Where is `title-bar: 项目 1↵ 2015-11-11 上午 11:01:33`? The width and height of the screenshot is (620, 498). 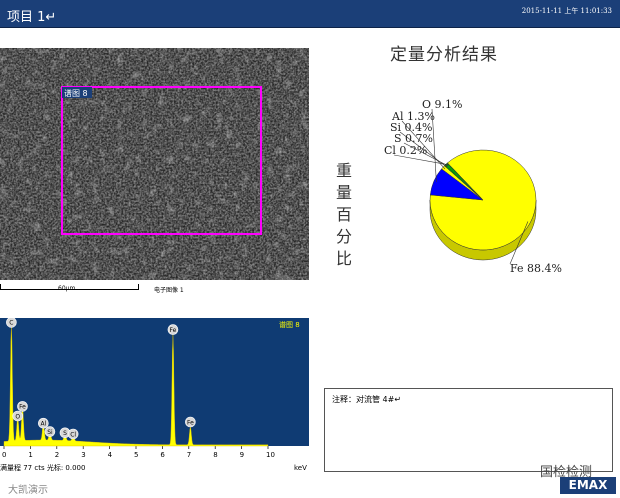 title-bar: 项目 1↵ 2015-11-11 上午 11:01:33 is located at coordinates (310, 14).